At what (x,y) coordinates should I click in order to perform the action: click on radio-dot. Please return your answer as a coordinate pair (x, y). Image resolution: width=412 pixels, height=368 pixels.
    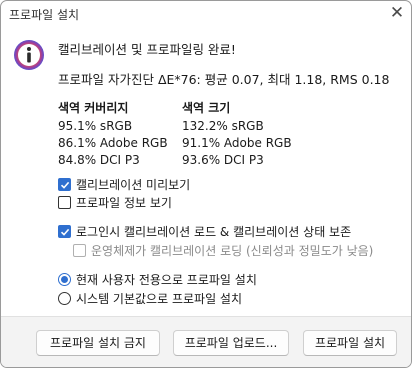
    Looking at the image, I should click on (64, 279).